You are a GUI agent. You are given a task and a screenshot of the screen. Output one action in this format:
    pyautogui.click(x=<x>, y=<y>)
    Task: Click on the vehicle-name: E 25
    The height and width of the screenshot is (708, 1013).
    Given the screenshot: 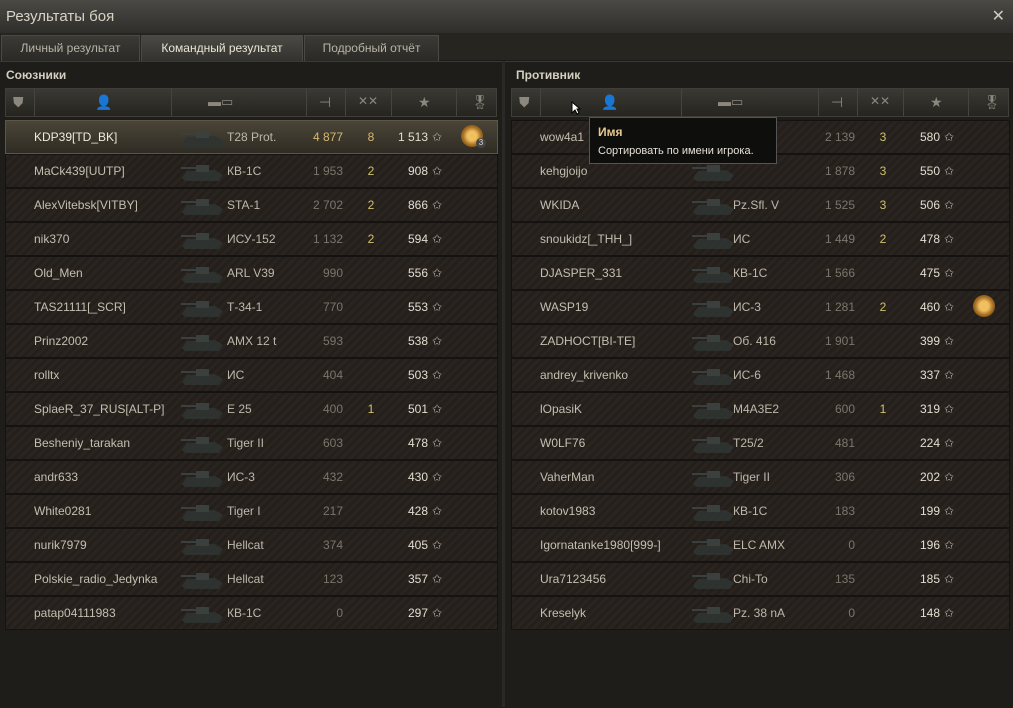 What is the action you would take?
    pyautogui.click(x=239, y=409)
    